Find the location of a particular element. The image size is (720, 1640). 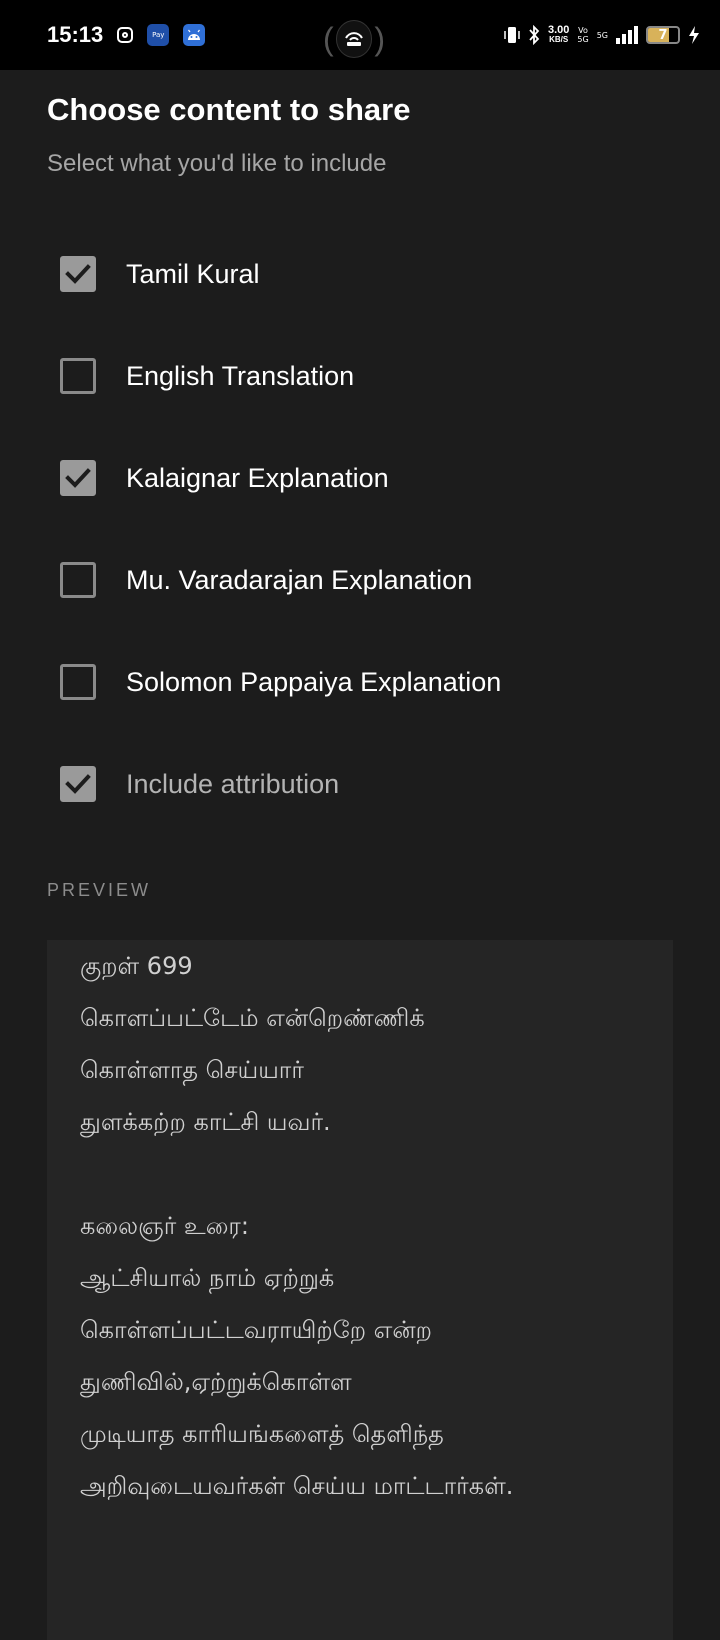

network-speed: 3.00 KB/S is located at coordinates (558, 35).